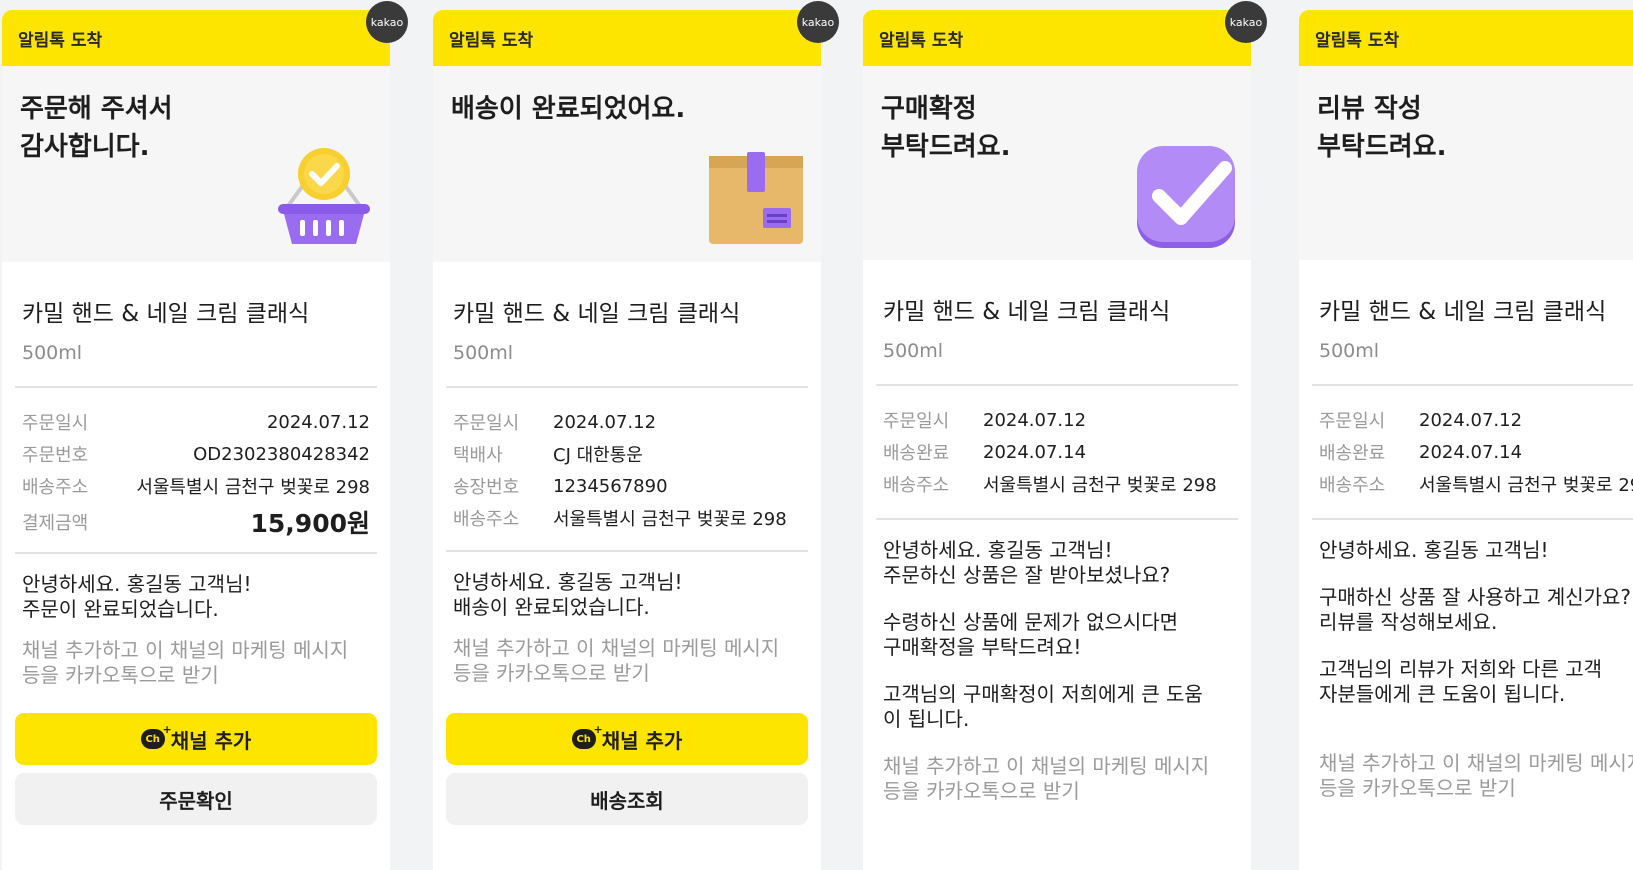  Describe the element at coordinates (982, 647) in the screenshot. I see `message-text: 구매확정을 부탁드려요!` at that location.